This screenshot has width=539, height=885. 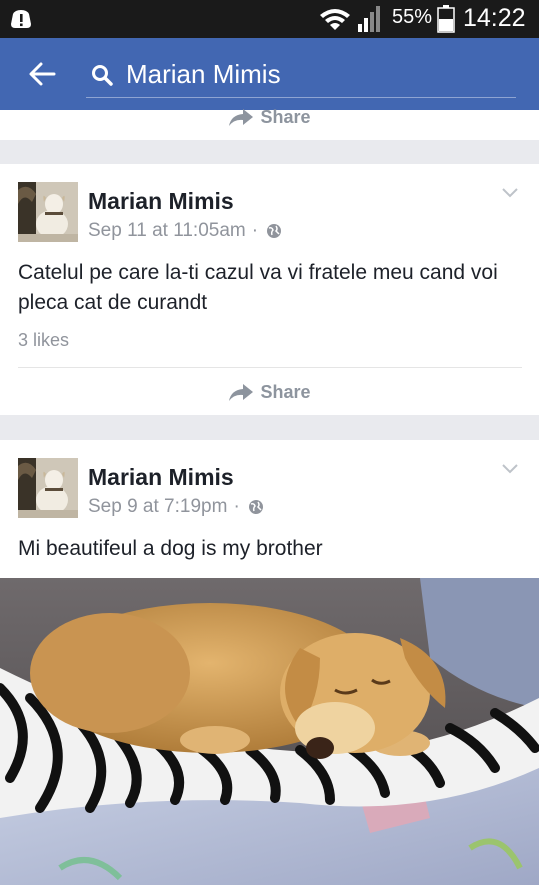 What do you see at coordinates (157, 507) in the screenshot?
I see `post-timestamp: Sep 9 at 7:19pm` at bounding box center [157, 507].